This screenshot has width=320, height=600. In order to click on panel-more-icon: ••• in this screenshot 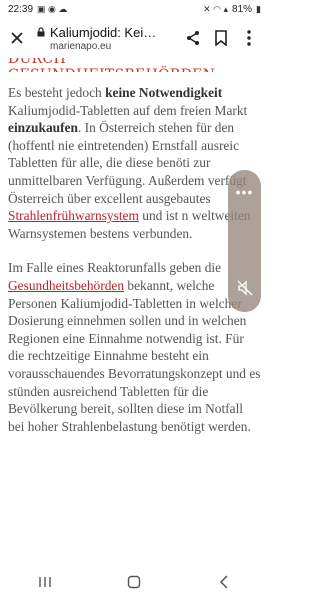, I will do `click(244, 192)`.